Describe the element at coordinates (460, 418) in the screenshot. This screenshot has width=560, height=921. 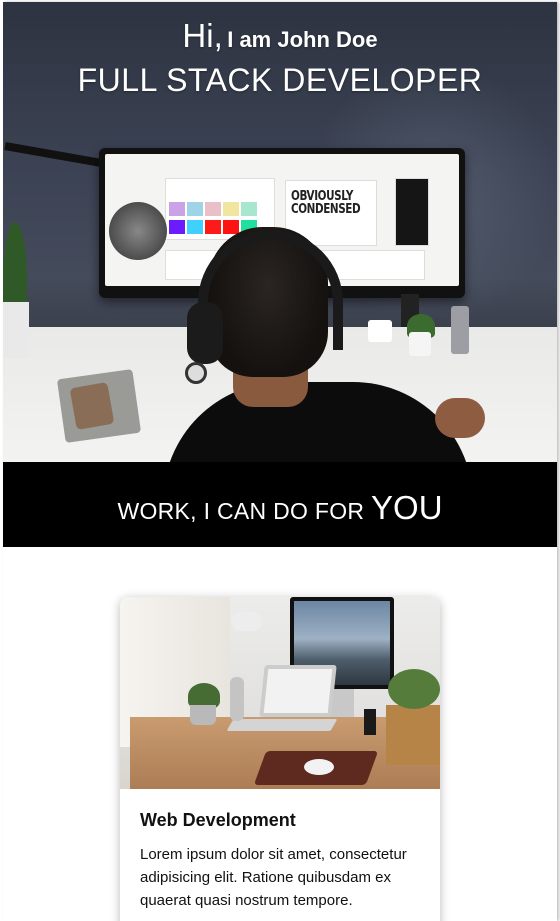
I see `person-hand` at that location.